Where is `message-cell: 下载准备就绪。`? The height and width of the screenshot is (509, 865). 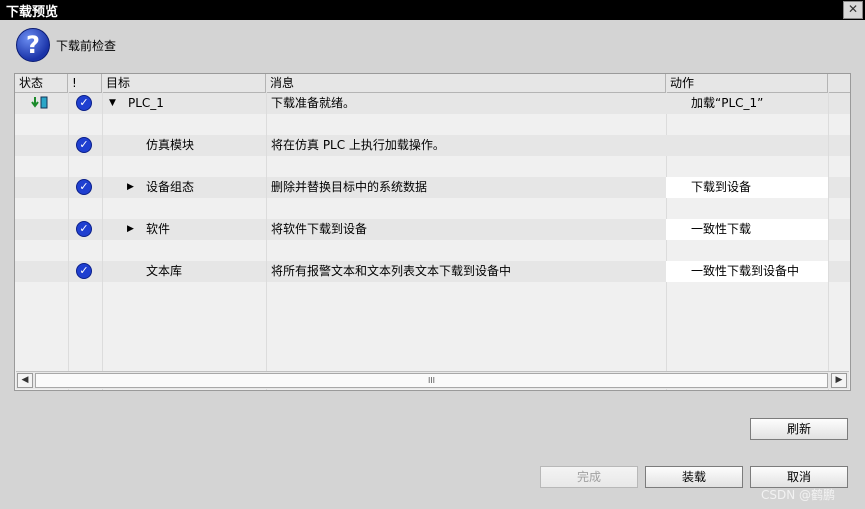
message-cell: 下载准备就绪。 is located at coordinates (313, 103).